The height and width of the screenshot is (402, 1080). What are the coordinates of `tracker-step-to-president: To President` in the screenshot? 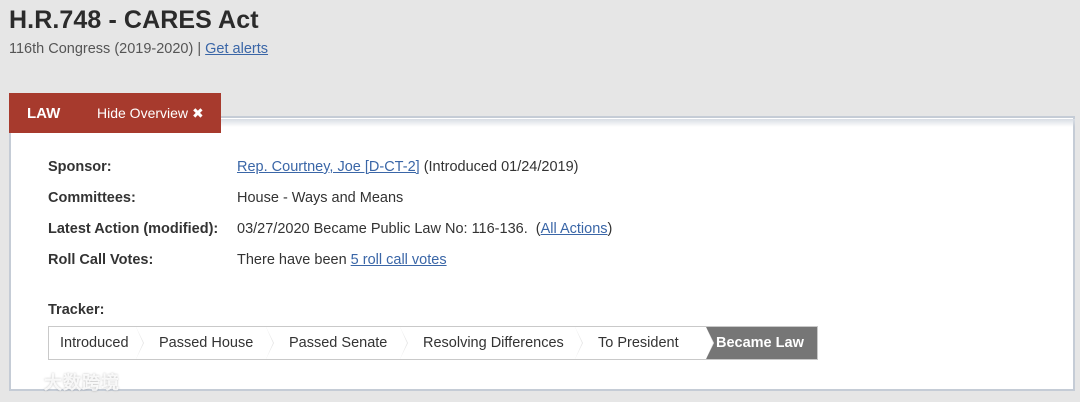 It's located at (644, 343).